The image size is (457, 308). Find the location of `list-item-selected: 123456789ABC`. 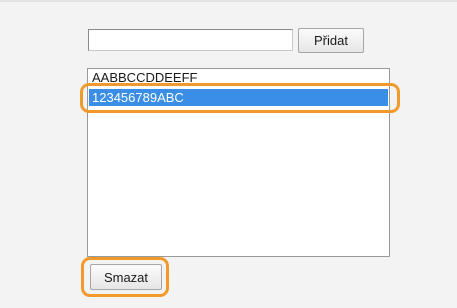

list-item-selected: 123456789ABC is located at coordinates (238, 97).